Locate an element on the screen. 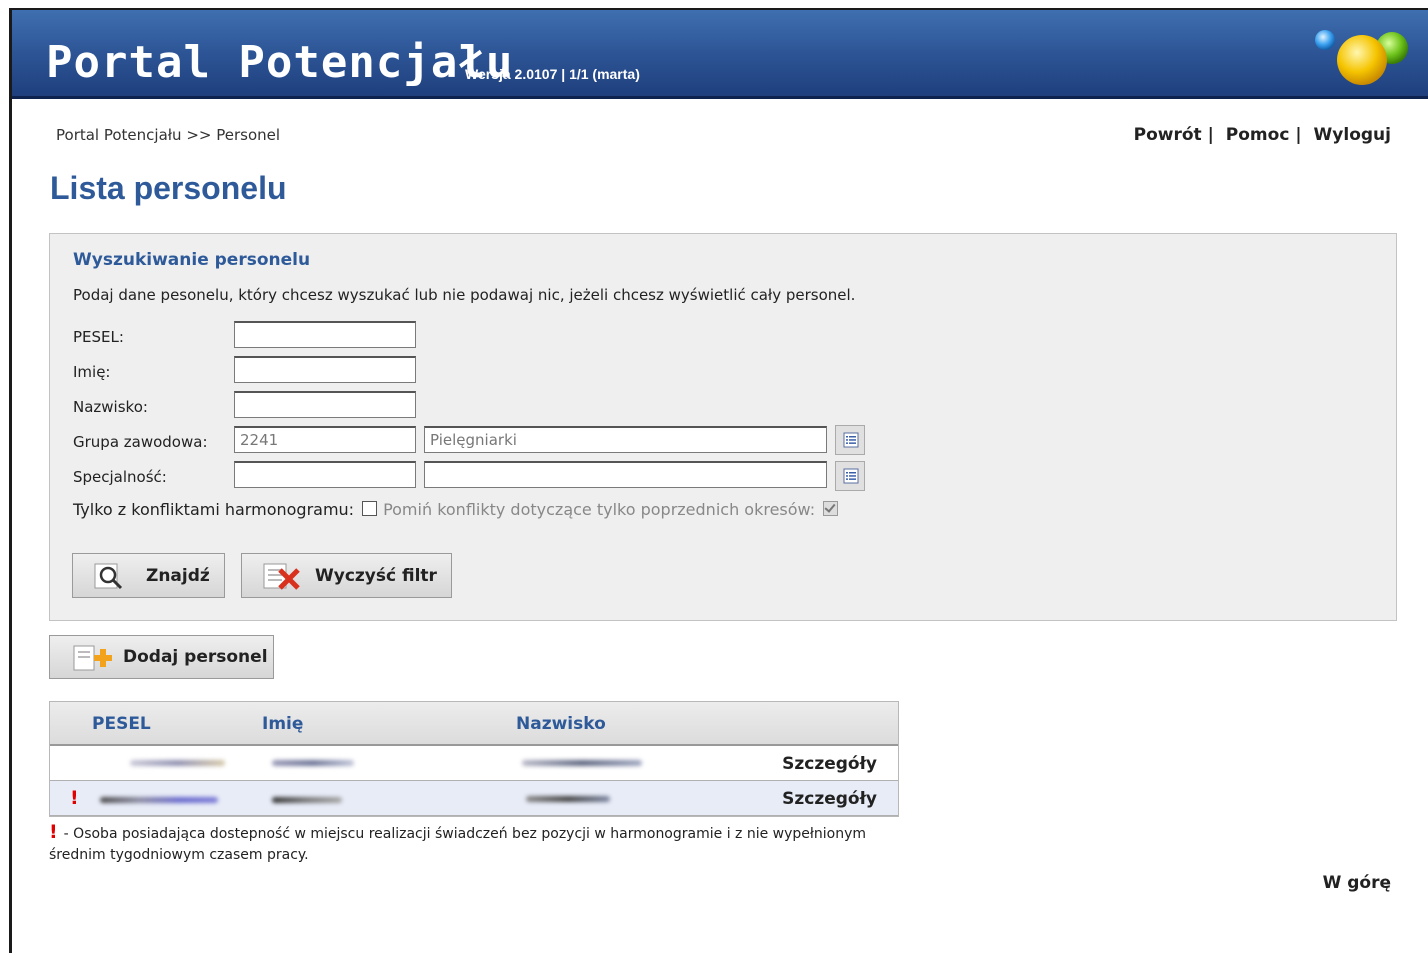  find-button: Znajdź is located at coordinates (148, 575).